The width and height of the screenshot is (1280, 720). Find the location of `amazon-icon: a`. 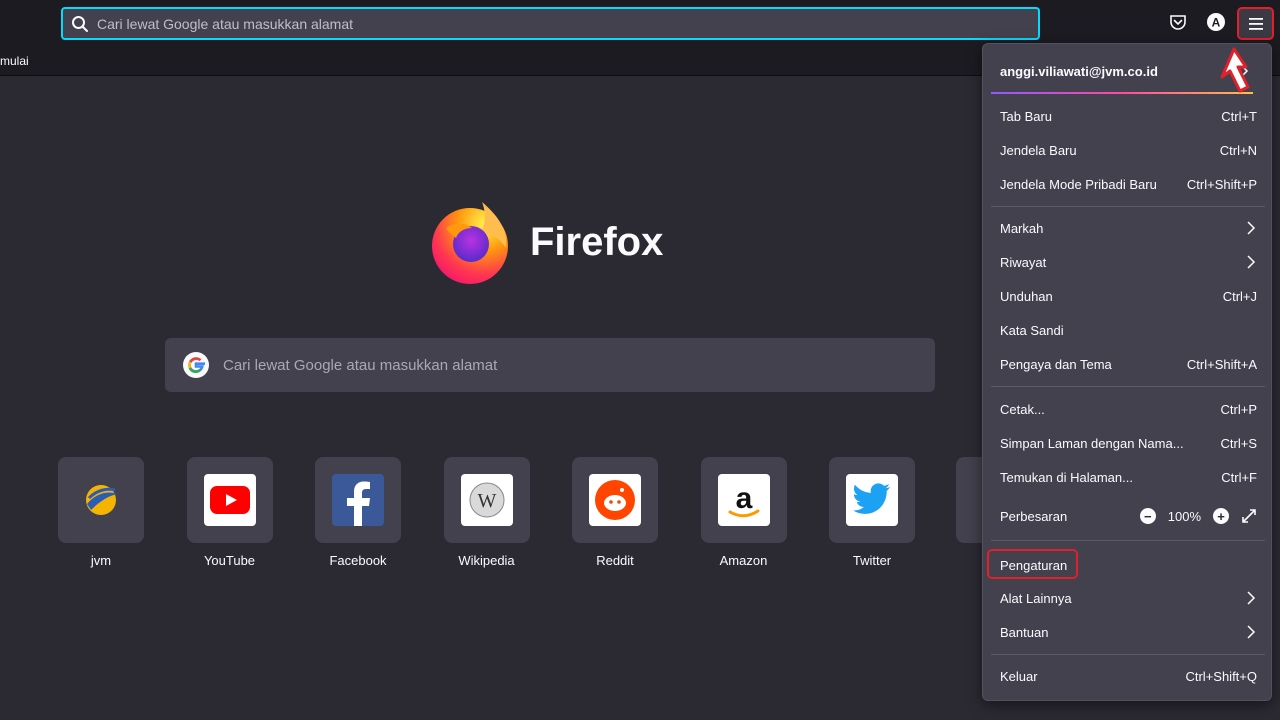

amazon-icon: a is located at coordinates (743, 500).